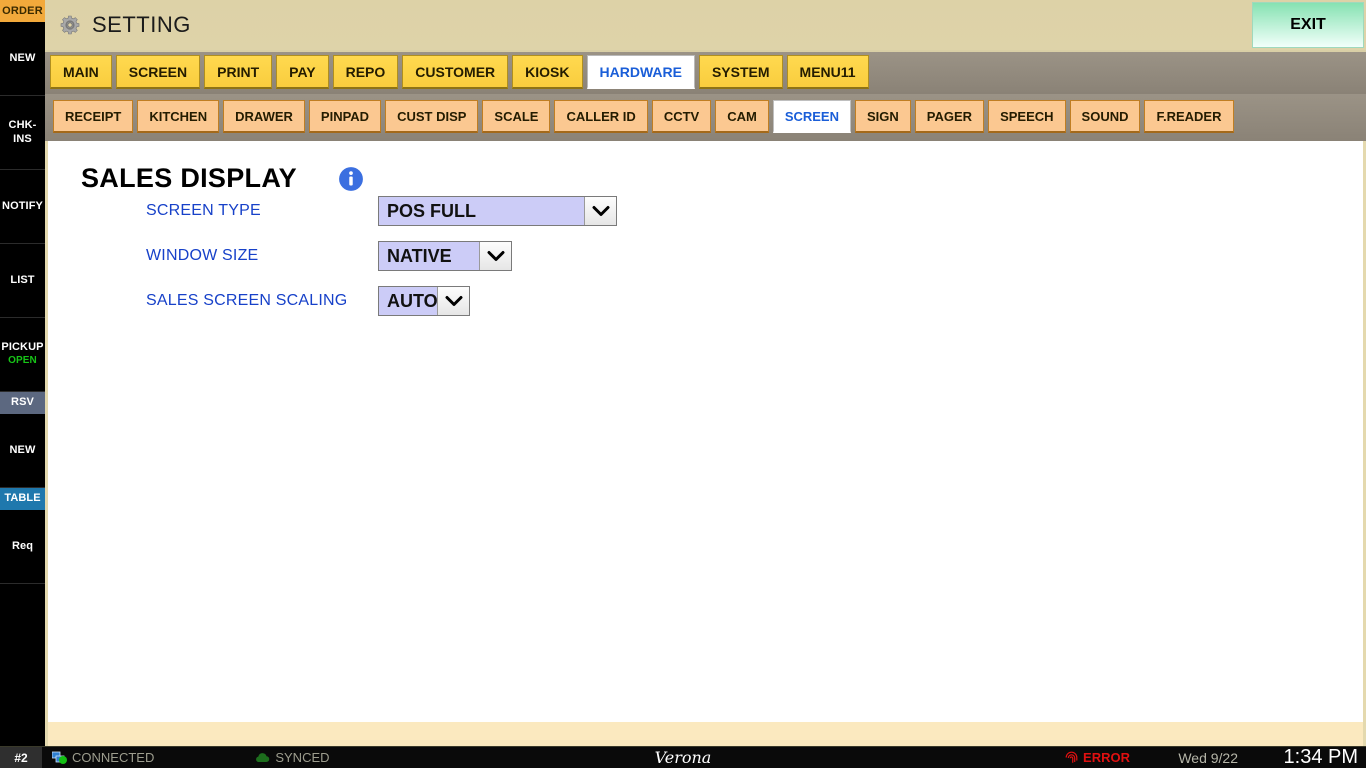 The image size is (1366, 768). I want to click on sidebar-item-req: Req, so click(22, 547).